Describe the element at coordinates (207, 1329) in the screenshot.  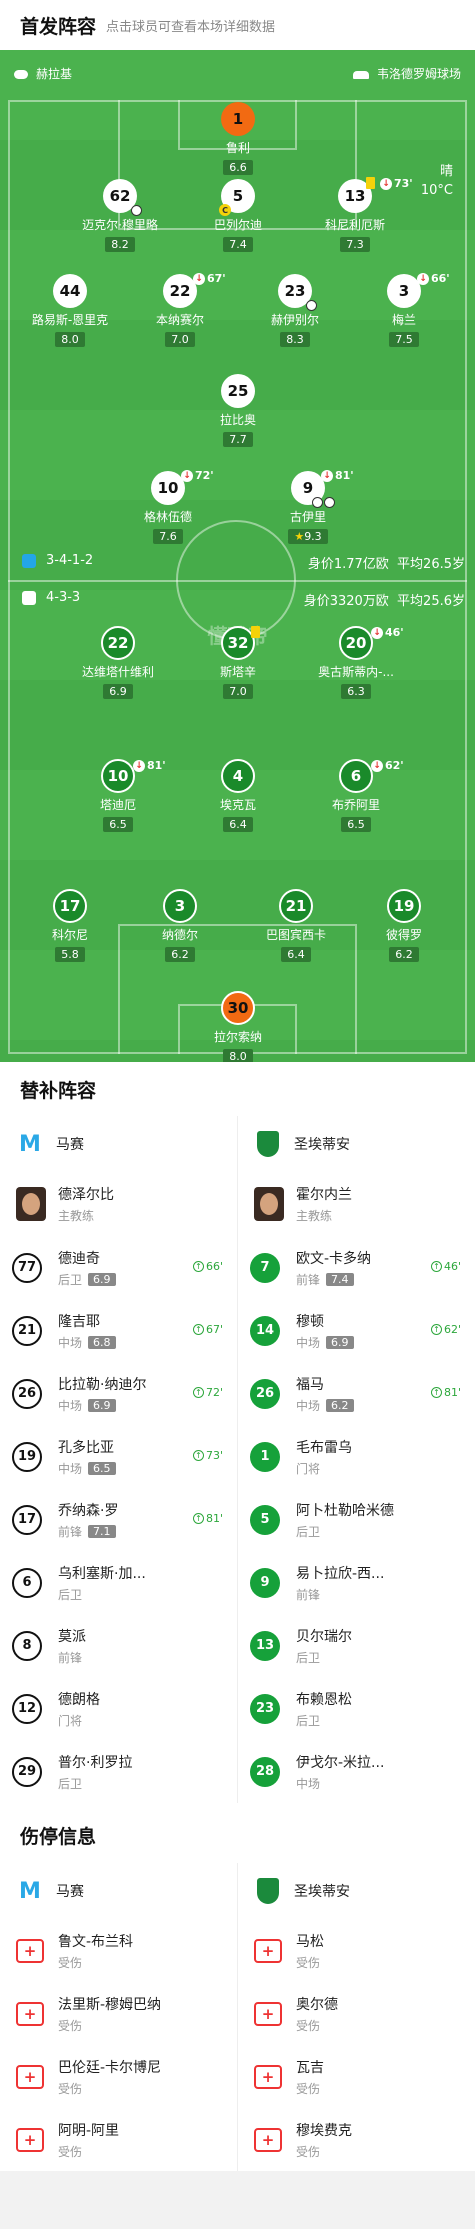
I see `sub-in-marker: ↑ 67'` at that location.